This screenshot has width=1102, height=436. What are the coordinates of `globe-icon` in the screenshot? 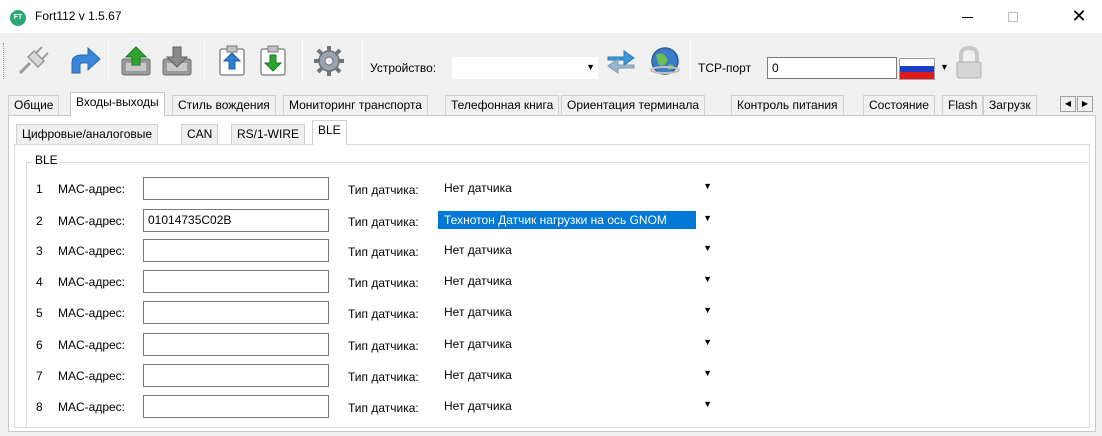 It's located at (665, 61).